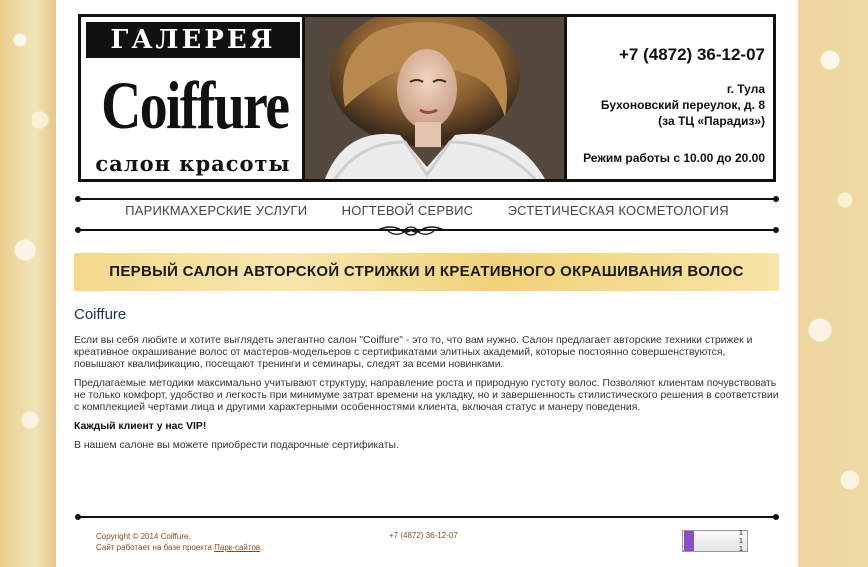 Image resolution: width=868 pixels, height=567 pixels. Describe the element at coordinates (216, 210) in the screenshot. I see `nav-item-hair-services: ПАРИКМАХЕРСКИЕ УСЛУГИ` at that location.